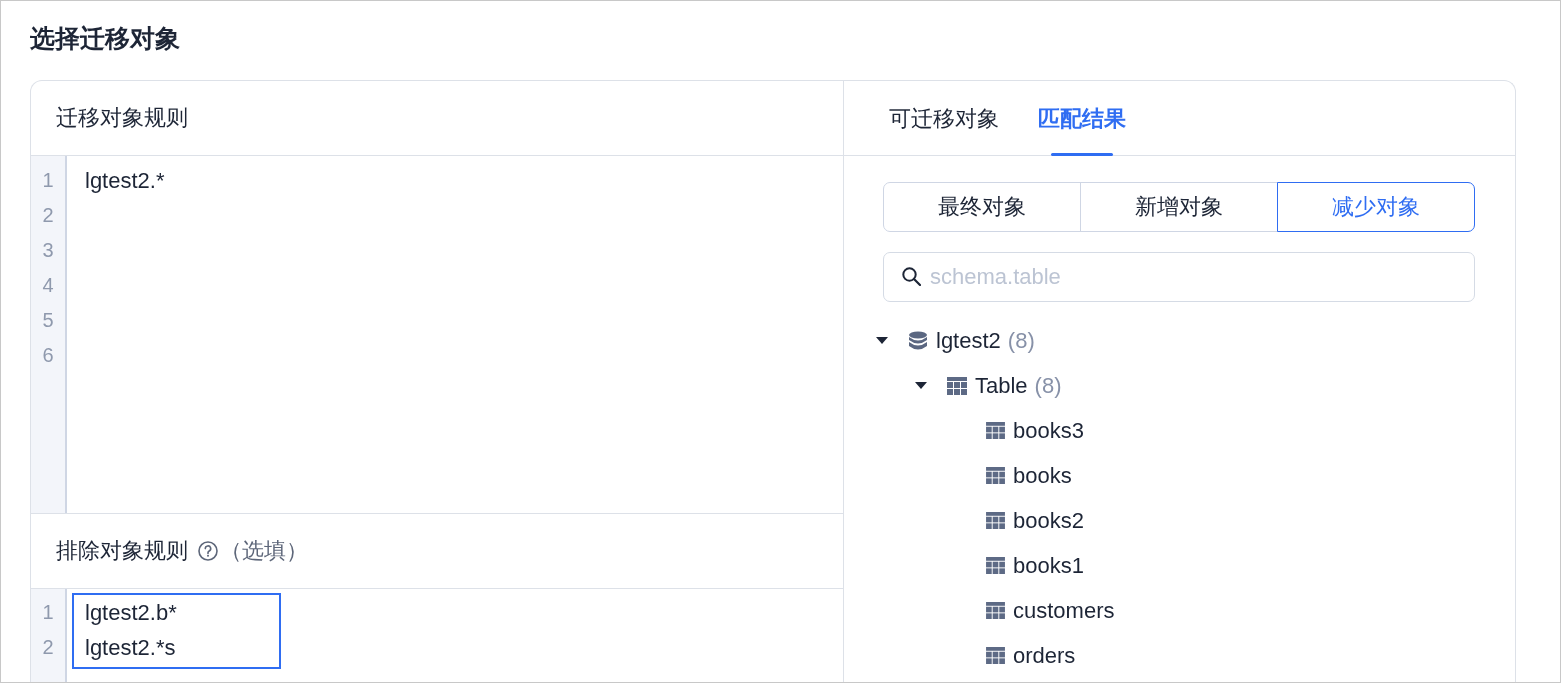 The height and width of the screenshot is (683, 1561). What do you see at coordinates (130, 648) in the screenshot?
I see `code-line: lgtest2.*s` at bounding box center [130, 648].